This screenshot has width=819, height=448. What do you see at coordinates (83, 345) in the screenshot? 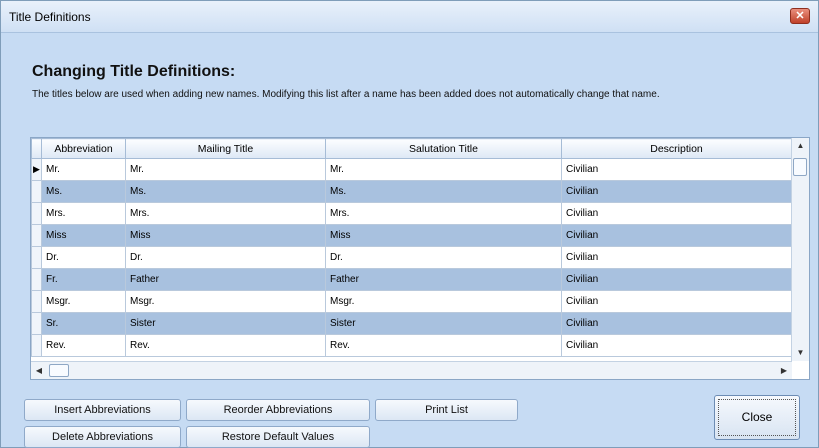
I see `cell-abbreviation: Rev.` at bounding box center [83, 345].